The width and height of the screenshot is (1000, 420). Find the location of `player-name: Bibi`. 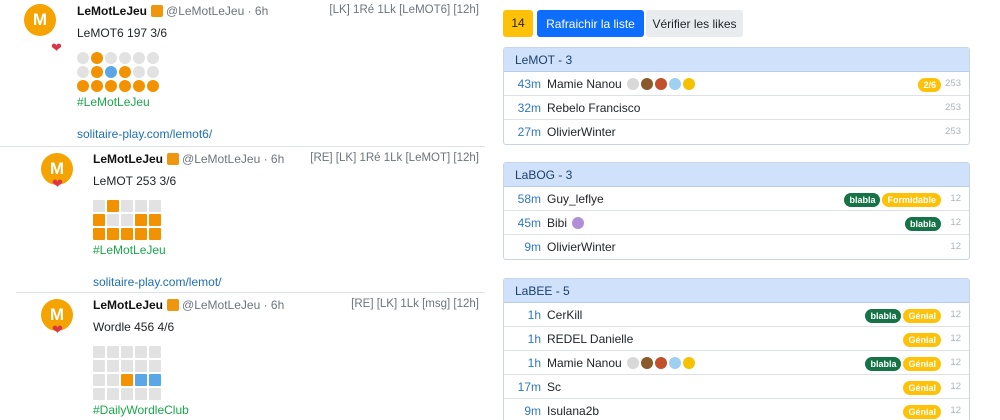

player-name: Bibi is located at coordinates (566, 223).